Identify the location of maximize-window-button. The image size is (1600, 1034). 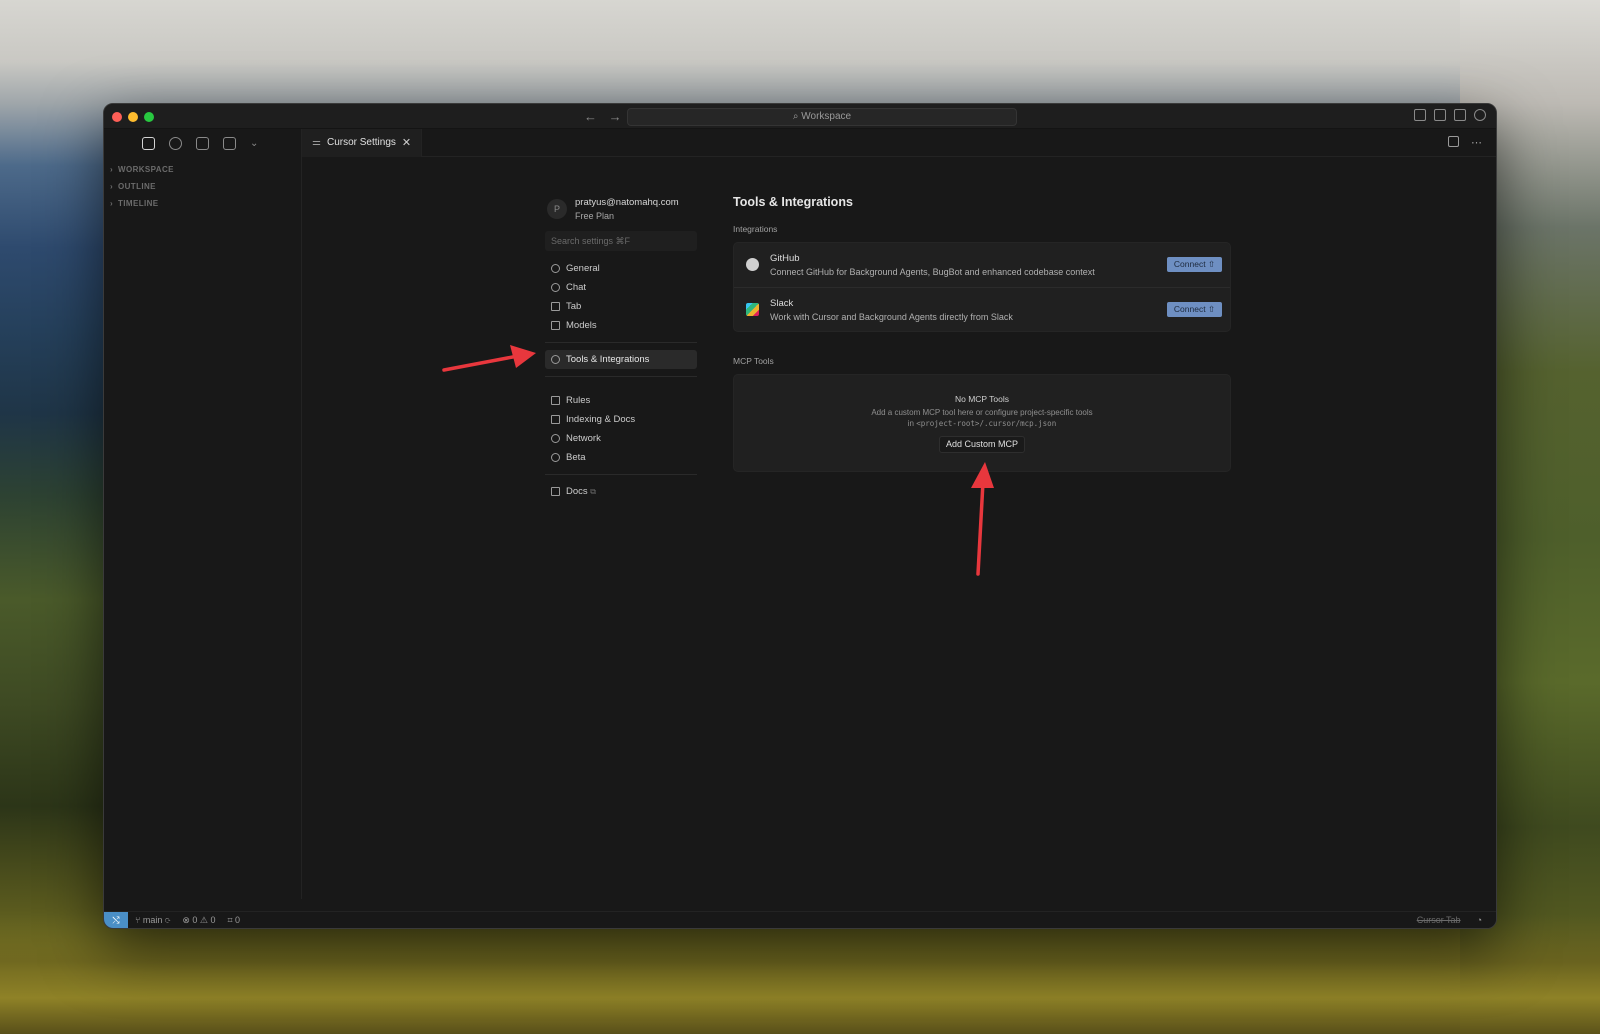
(149, 117).